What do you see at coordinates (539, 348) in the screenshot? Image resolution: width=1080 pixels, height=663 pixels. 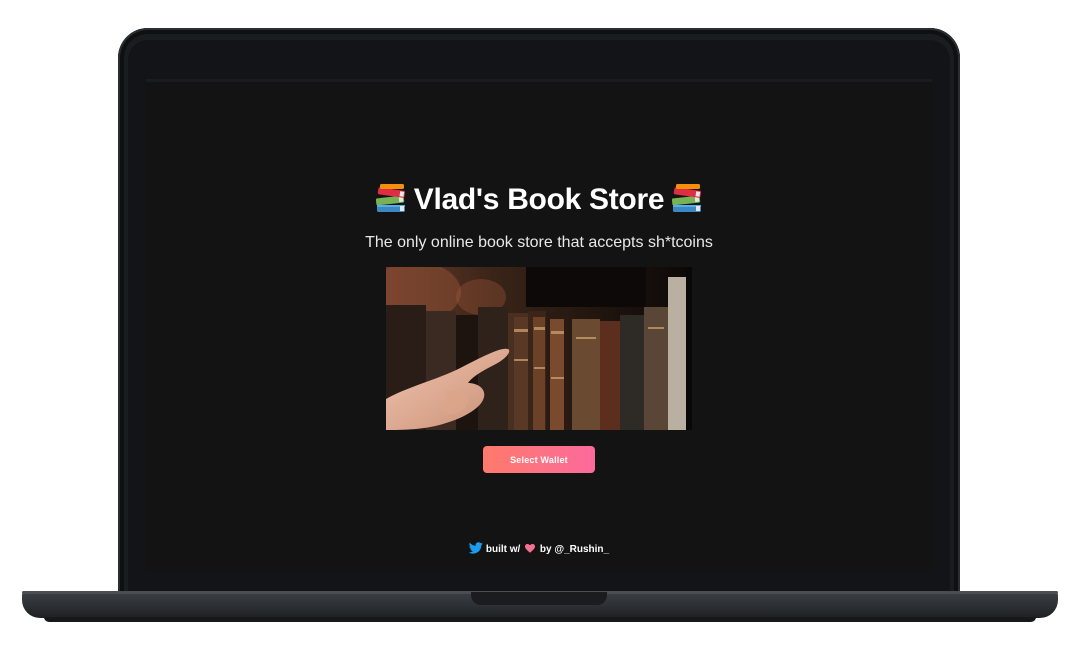 I see `books-on-shelf-image` at bounding box center [539, 348].